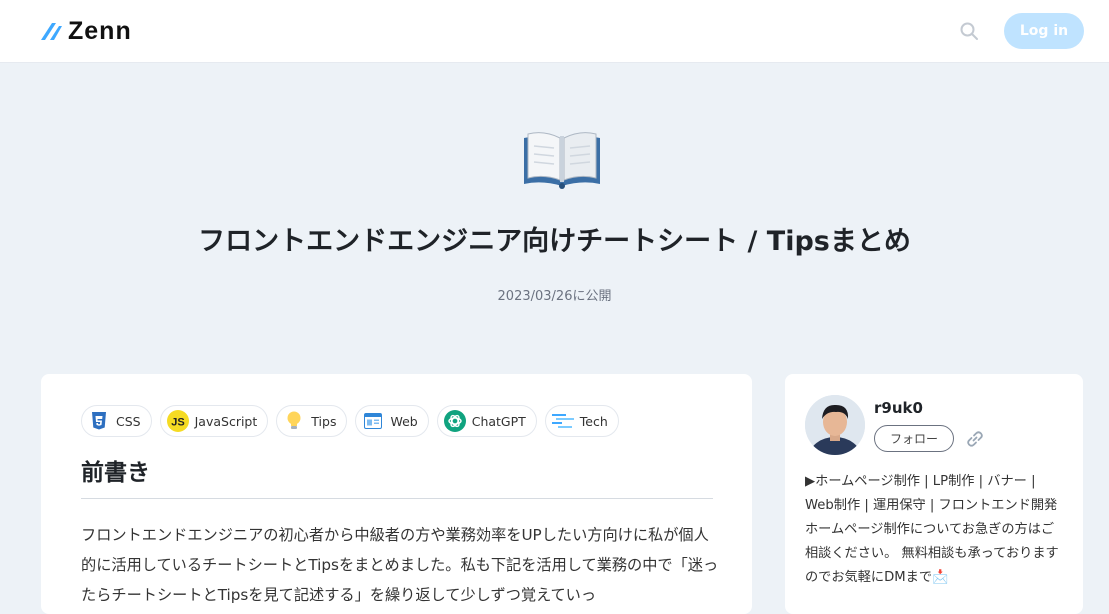 This screenshot has height=614, width=1109. What do you see at coordinates (294, 421) in the screenshot?
I see `lightbulb-icon` at bounding box center [294, 421].